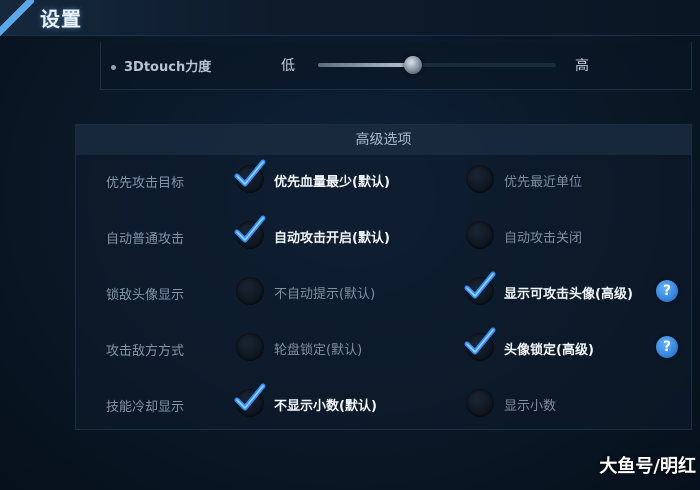 The image size is (700, 490). I want to click on option-row-label: 攻击敌方方式, so click(145, 351).